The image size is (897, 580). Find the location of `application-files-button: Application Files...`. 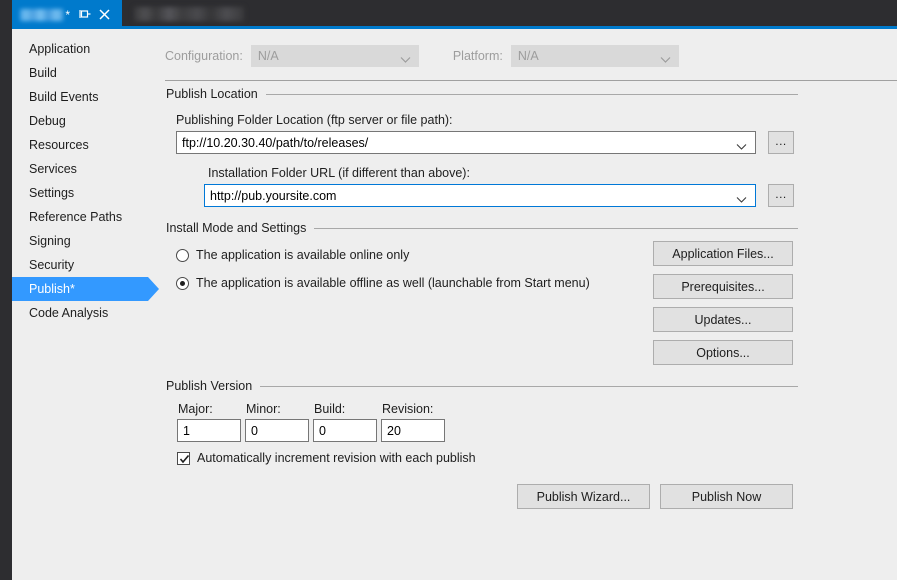

application-files-button: Application Files... is located at coordinates (723, 253).